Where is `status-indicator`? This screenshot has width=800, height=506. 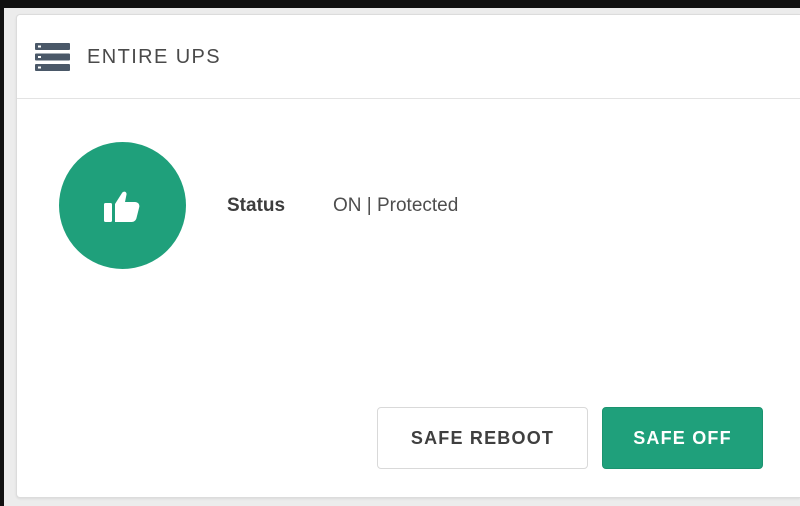
status-indicator is located at coordinates (122, 205).